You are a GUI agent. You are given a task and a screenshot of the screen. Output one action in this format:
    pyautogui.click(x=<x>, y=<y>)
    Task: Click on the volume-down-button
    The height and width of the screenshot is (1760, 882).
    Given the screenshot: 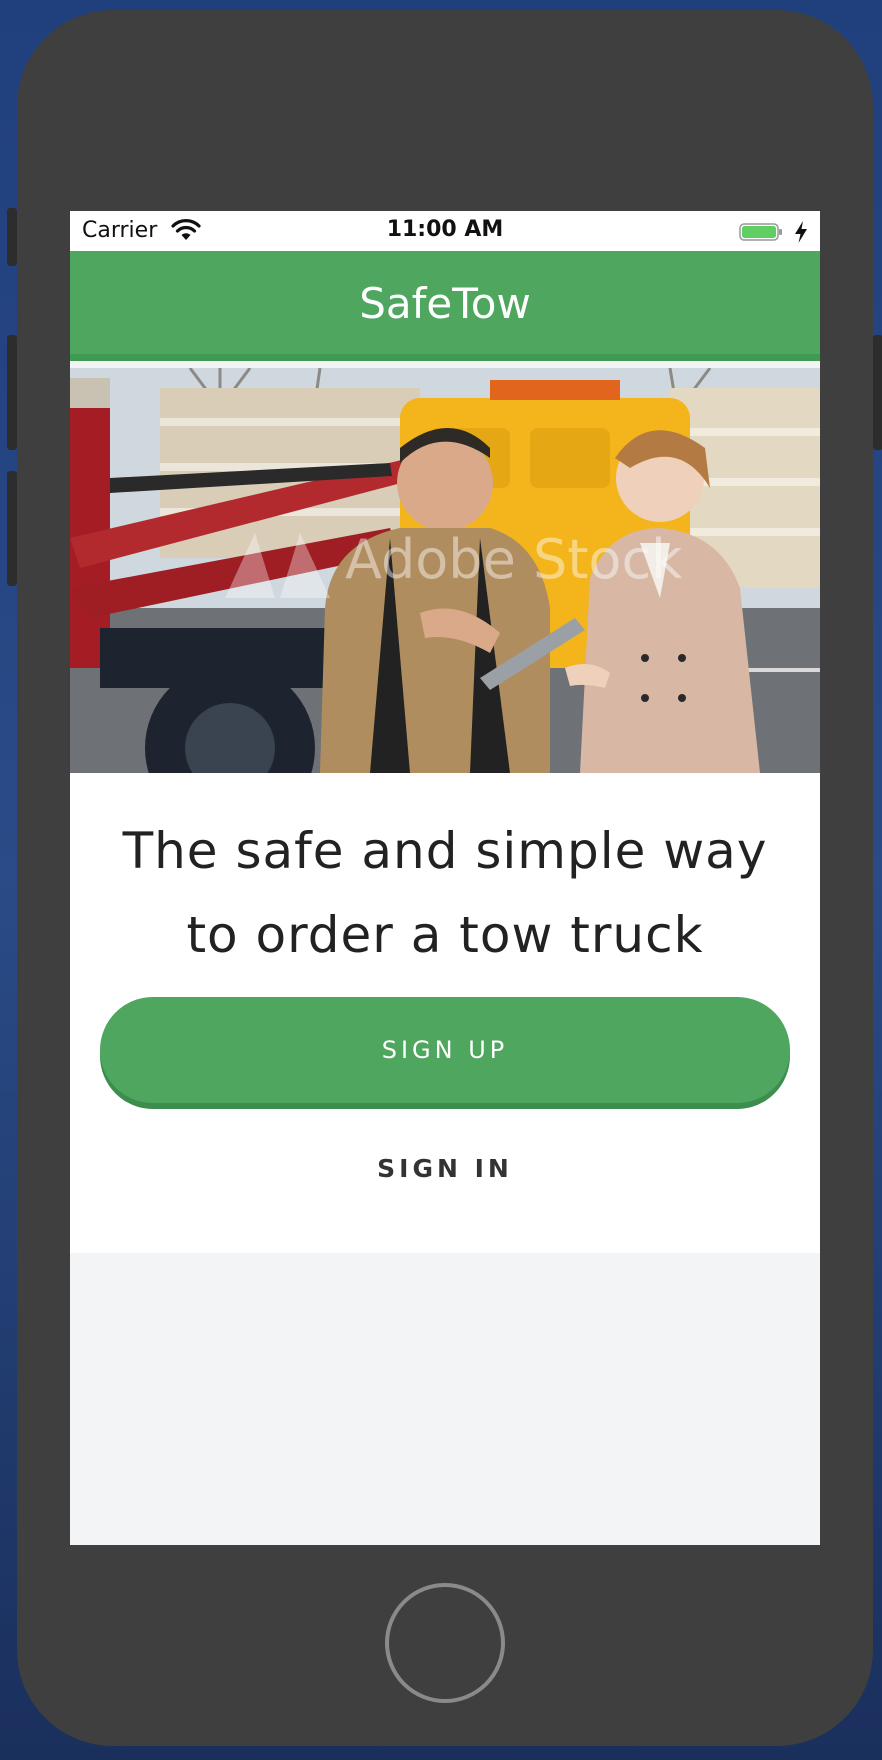 What is the action you would take?
    pyautogui.click(x=12, y=528)
    